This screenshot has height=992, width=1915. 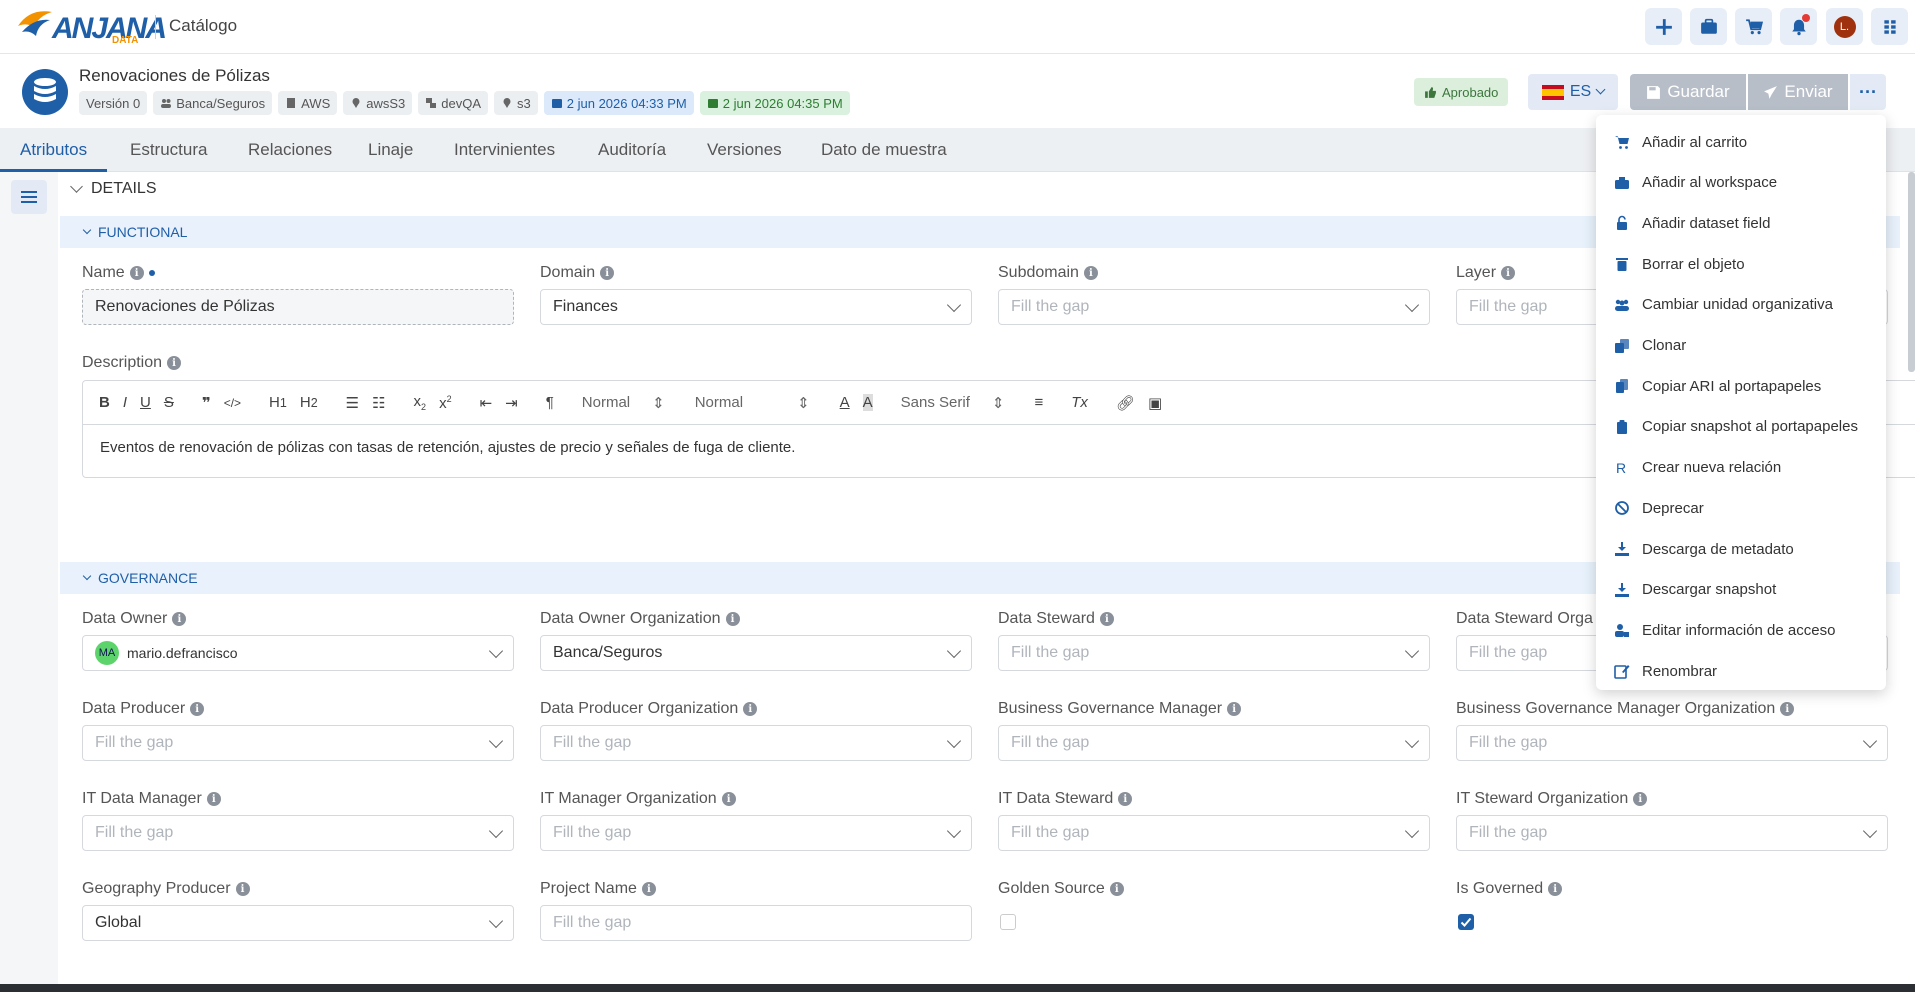 What do you see at coordinates (298, 307) in the screenshot?
I see `name-field: Renovaciones de Pólizas` at bounding box center [298, 307].